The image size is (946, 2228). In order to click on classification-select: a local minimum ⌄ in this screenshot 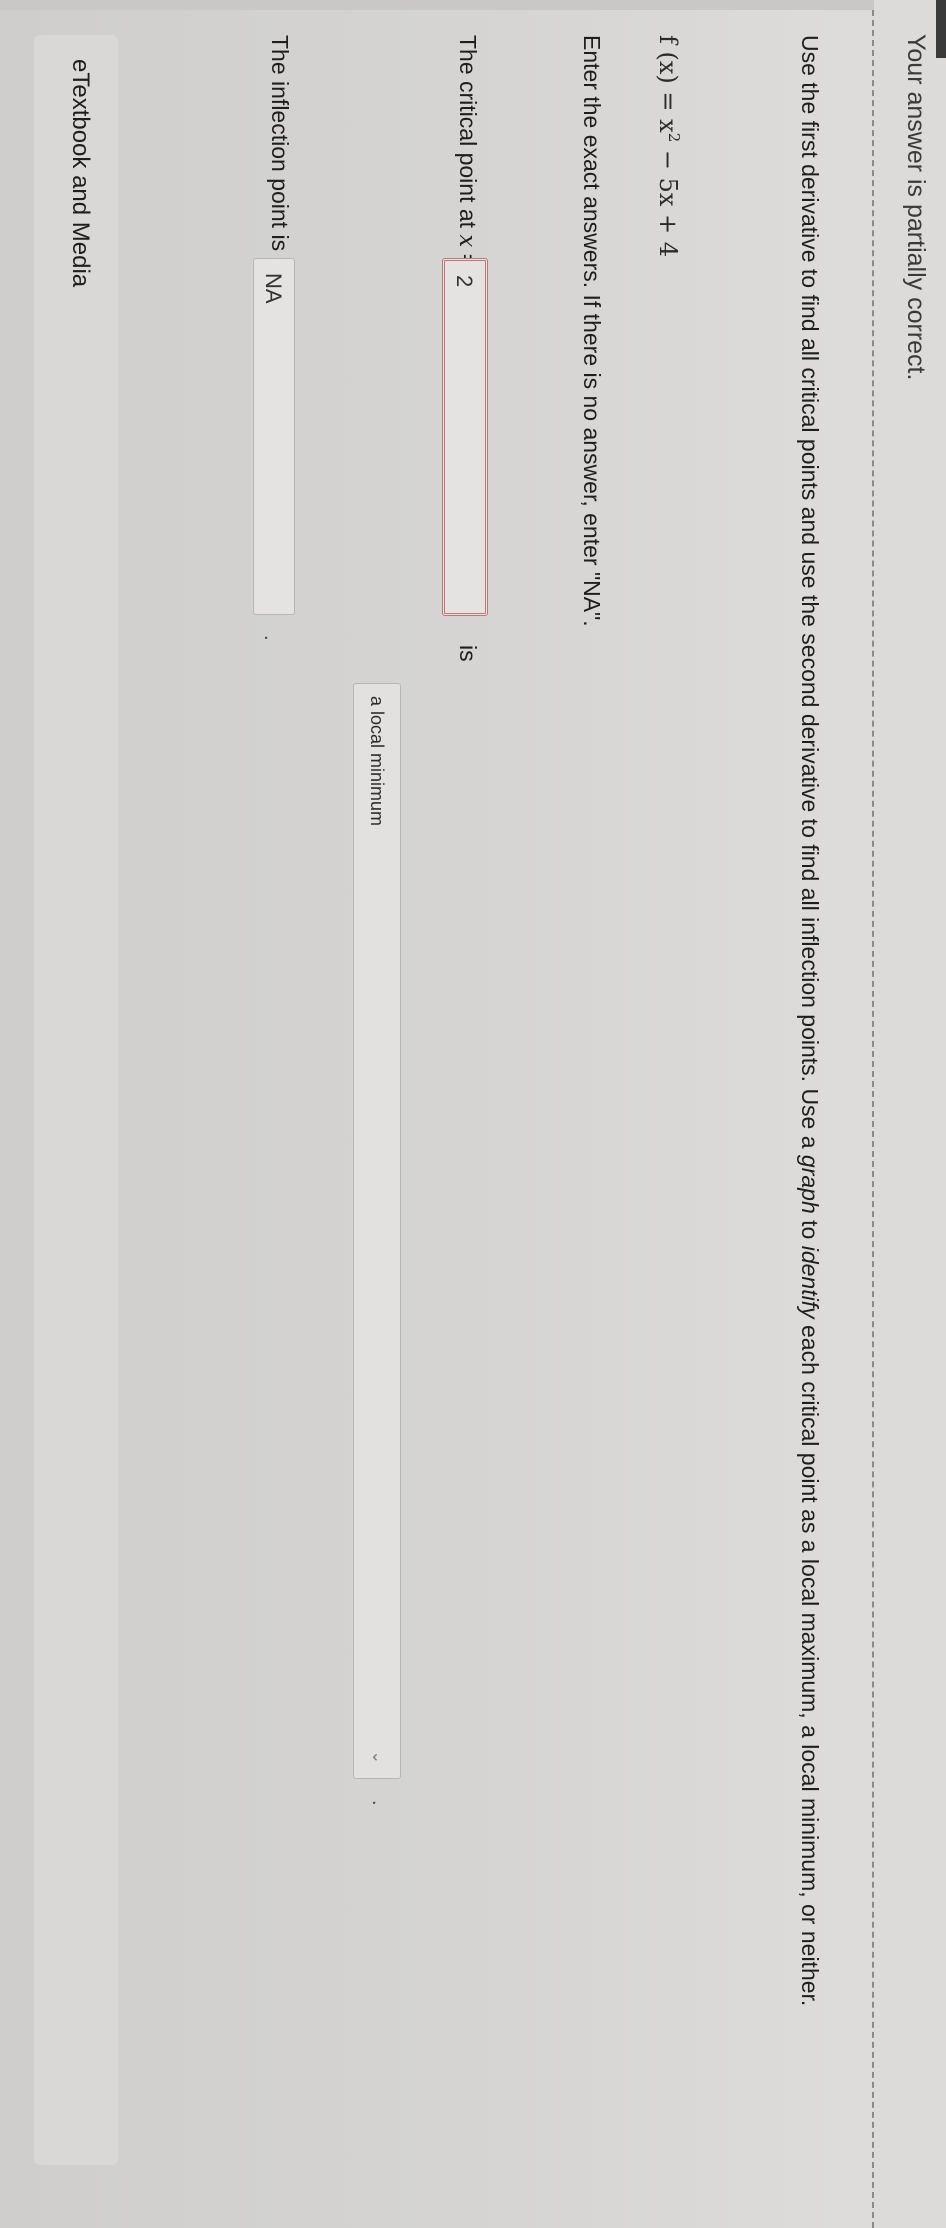, I will do `click(377, 1231)`.